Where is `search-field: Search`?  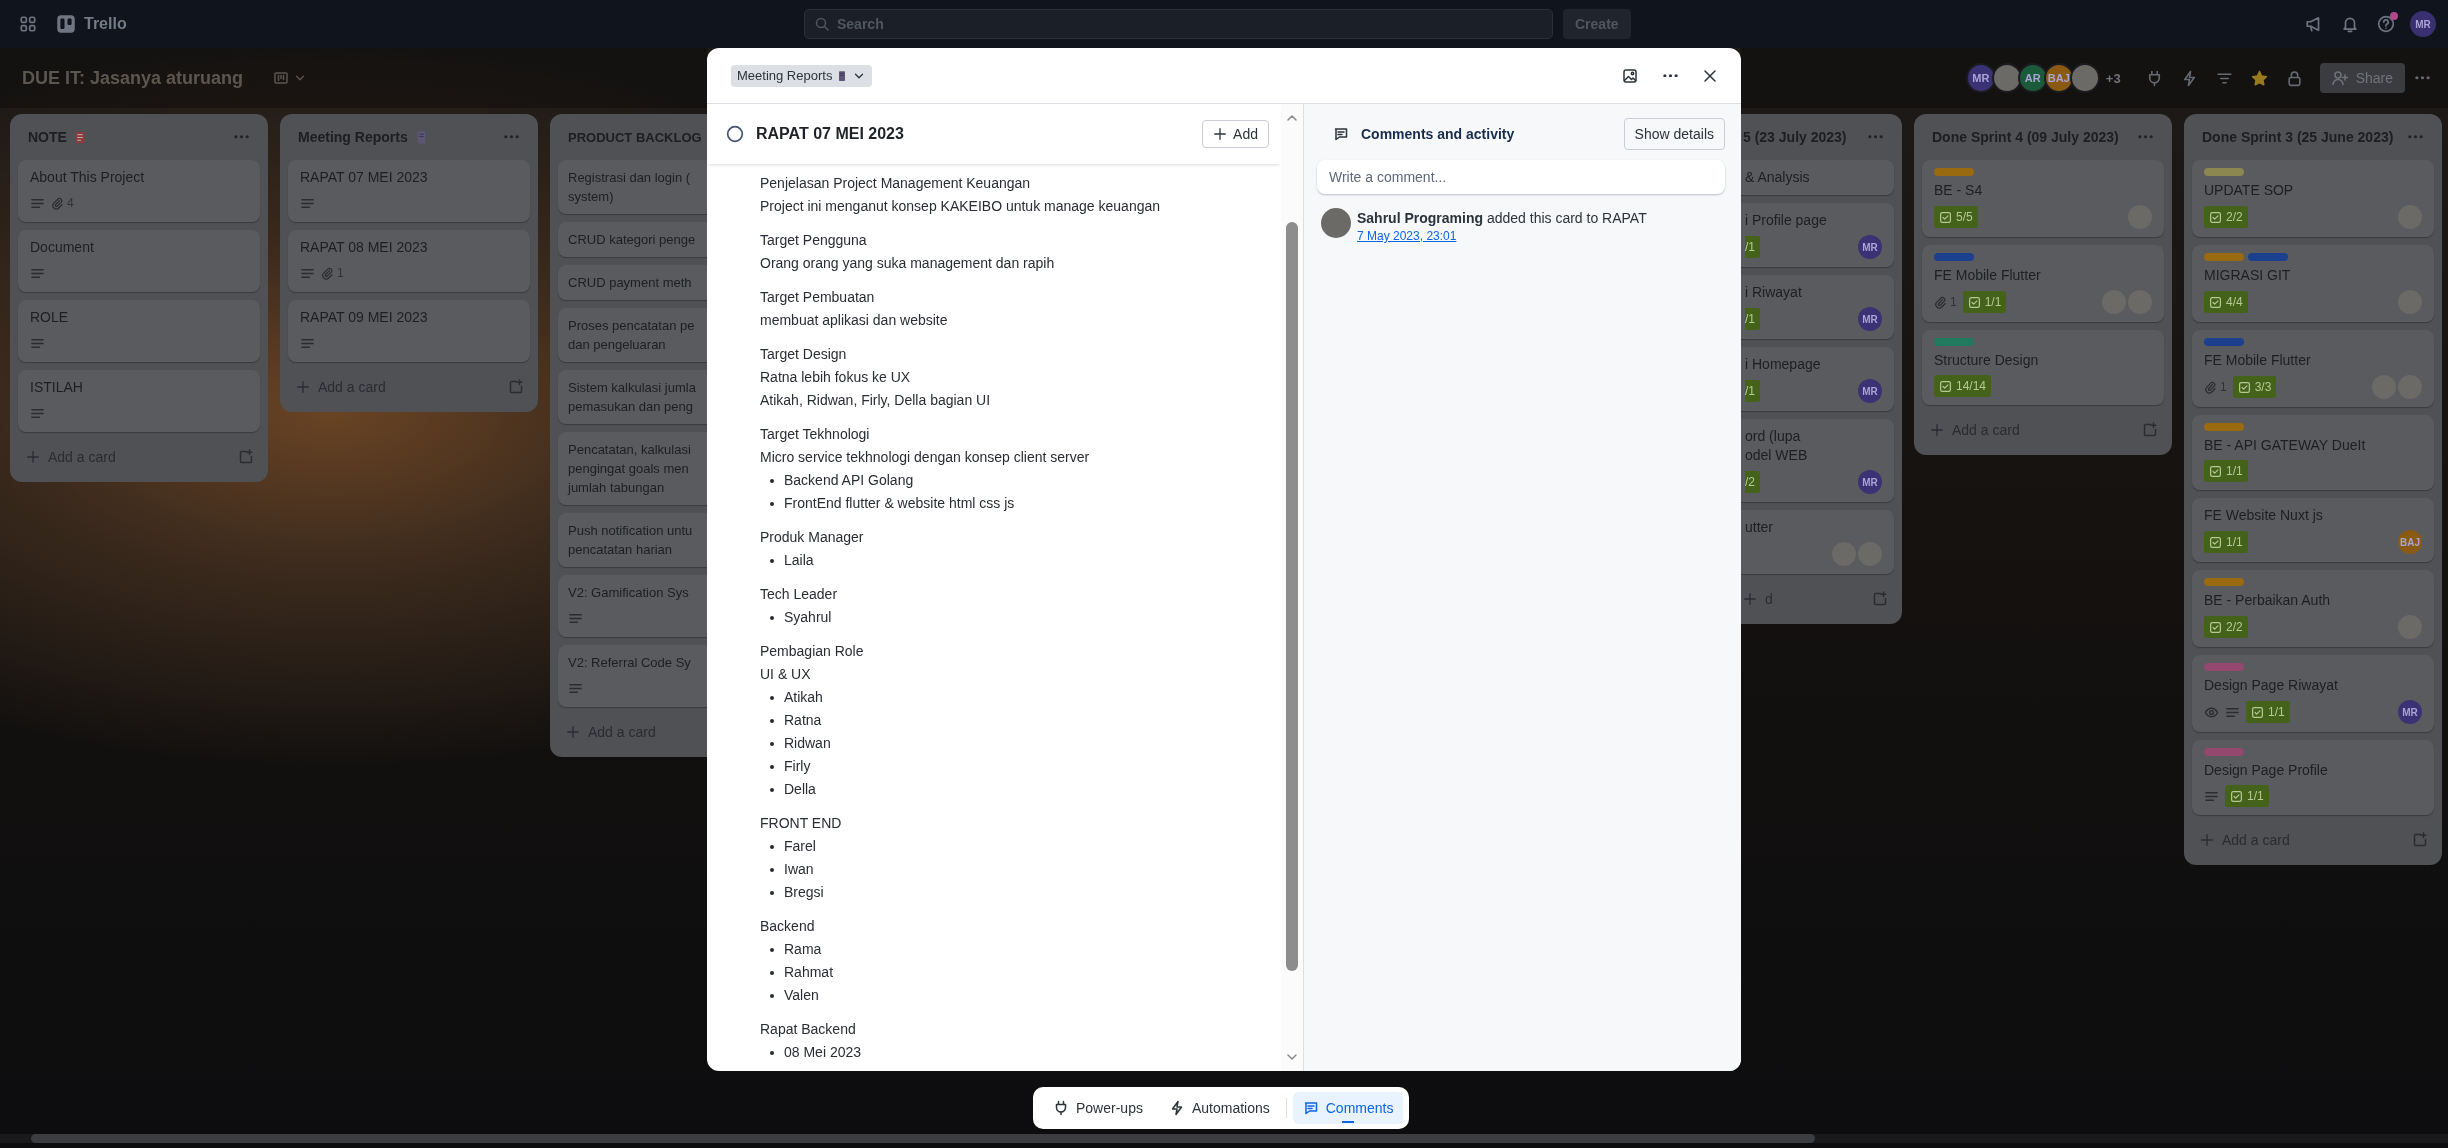
search-field: Search is located at coordinates (1178, 24).